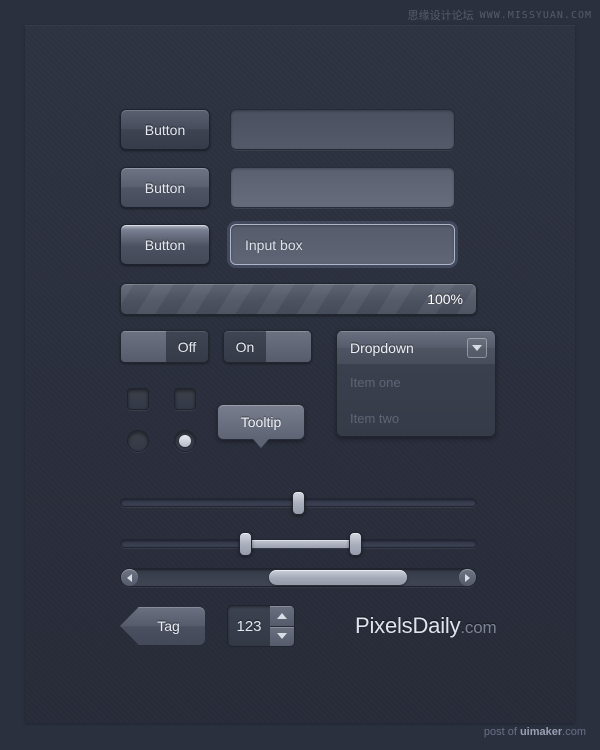  Describe the element at coordinates (535, 15) in the screenshot. I see `watermark-top-url: WWW.MISSYUAN.COM` at that location.